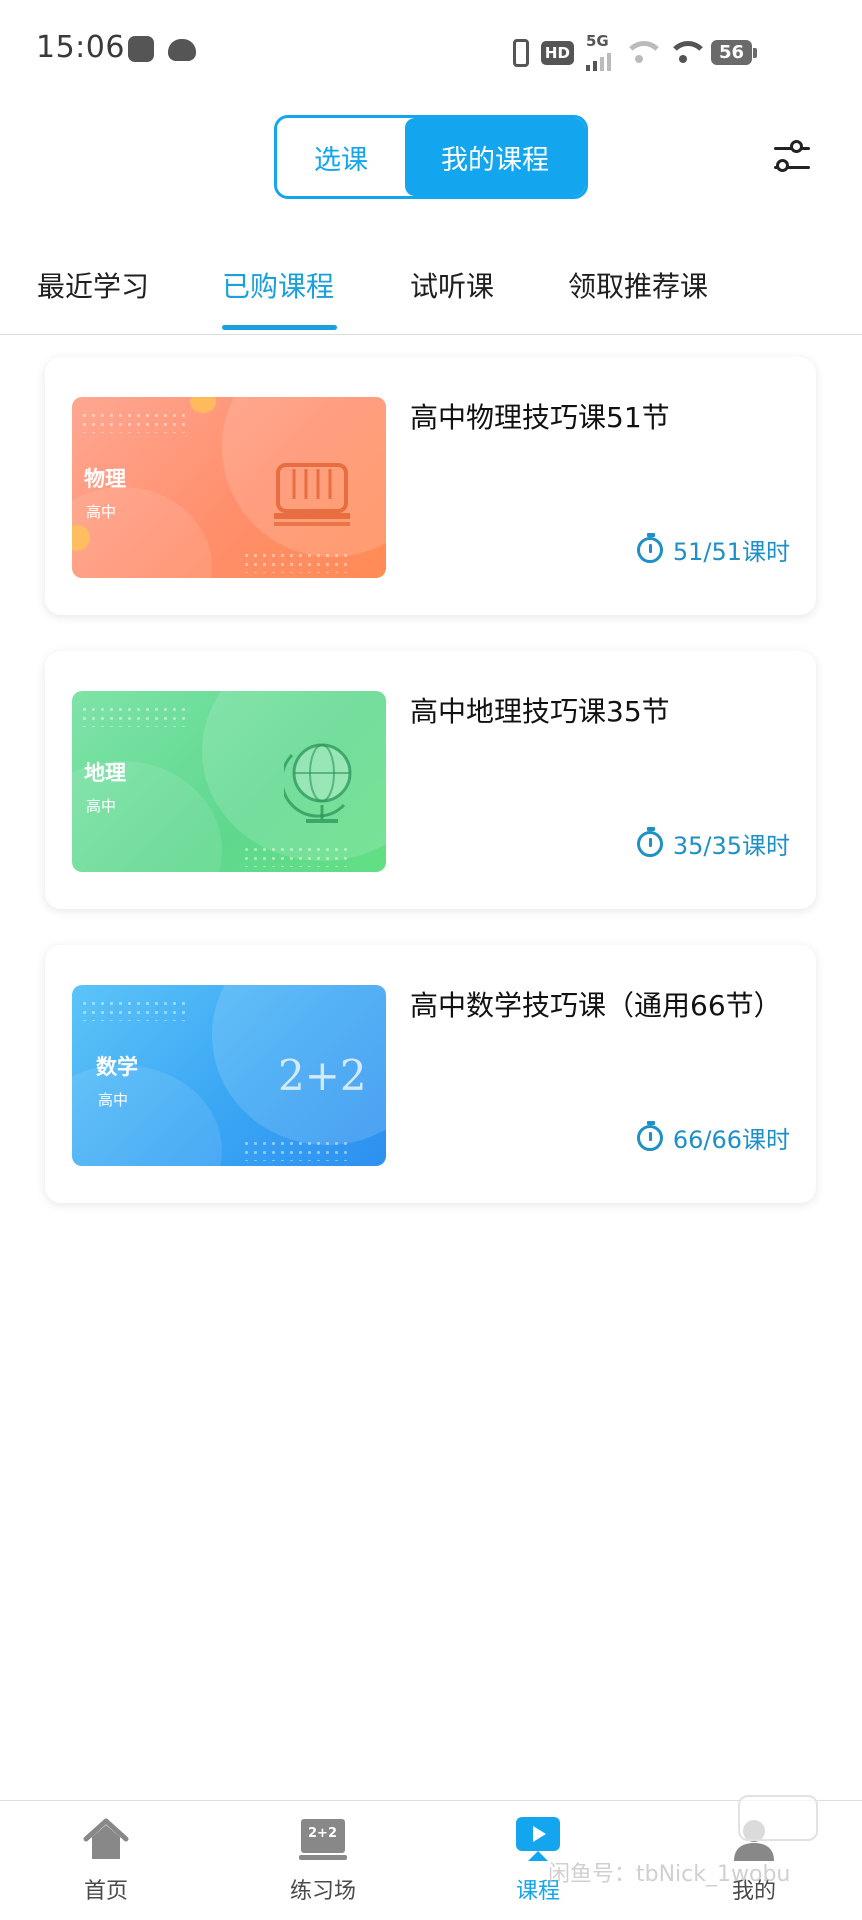  What do you see at coordinates (734, 52) in the screenshot?
I see `battery-icon: 56` at bounding box center [734, 52].